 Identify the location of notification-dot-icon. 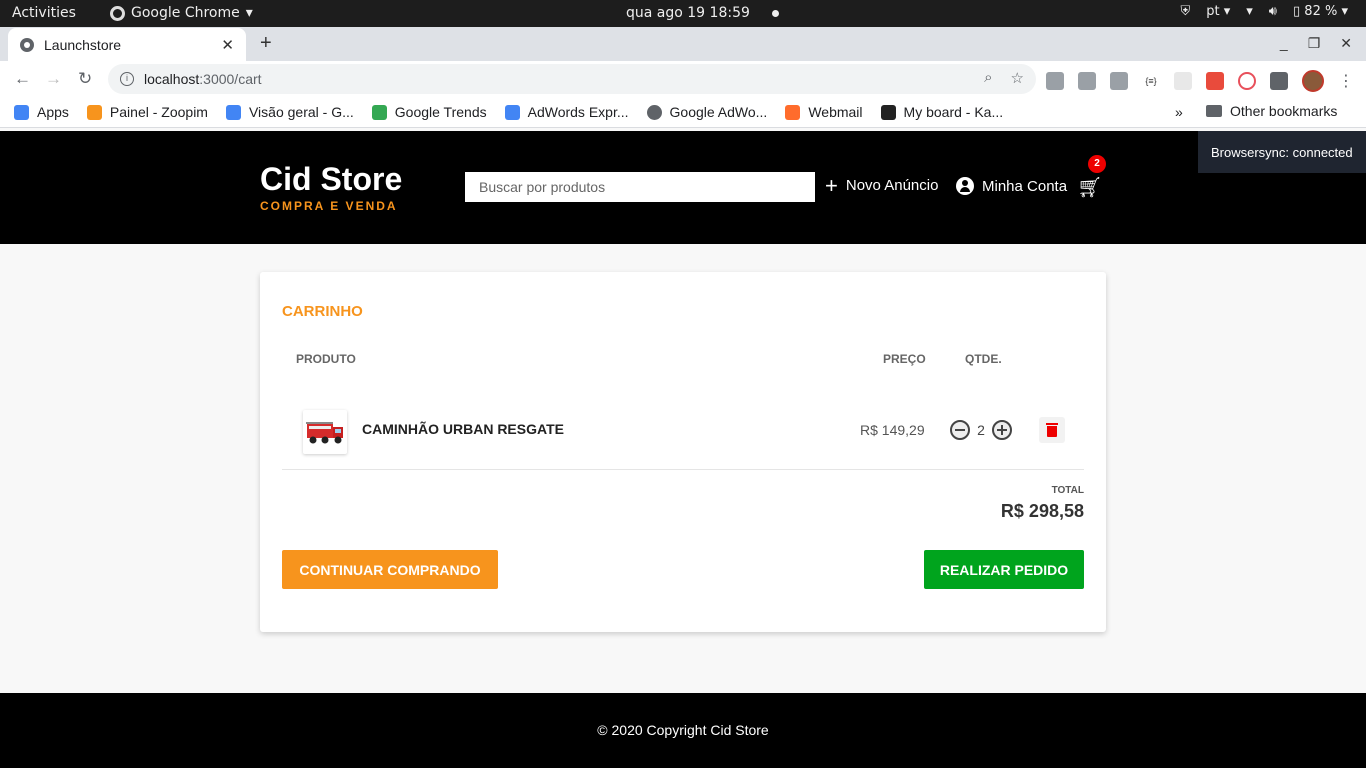
(775, 13).